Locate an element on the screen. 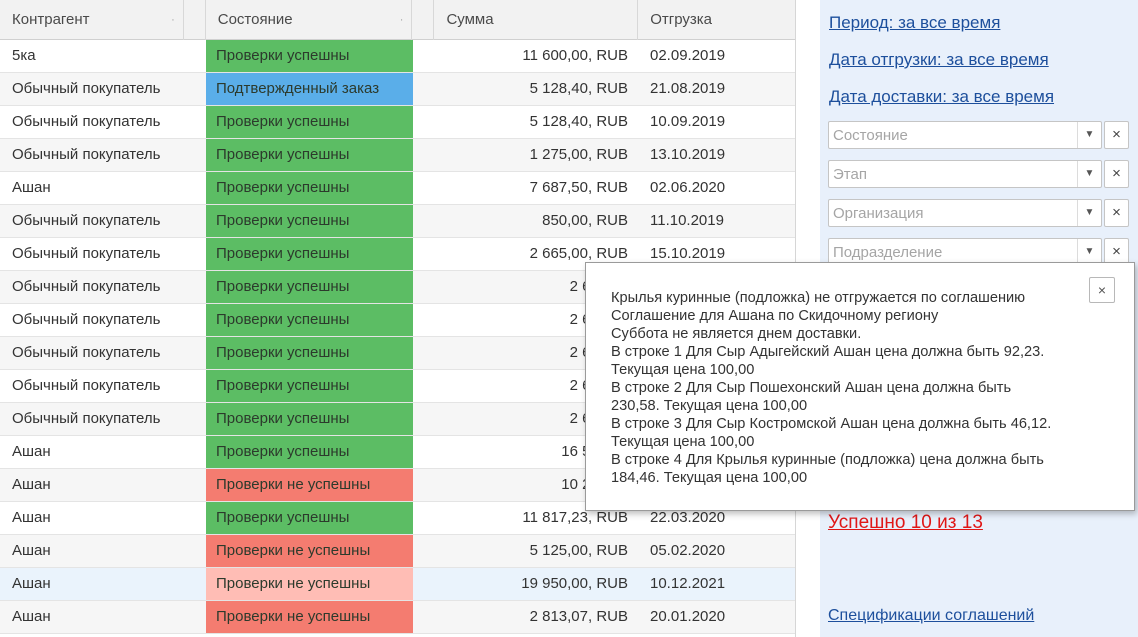  success-summary-link: Успешно 10 из 13 is located at coordinates (905, 523).